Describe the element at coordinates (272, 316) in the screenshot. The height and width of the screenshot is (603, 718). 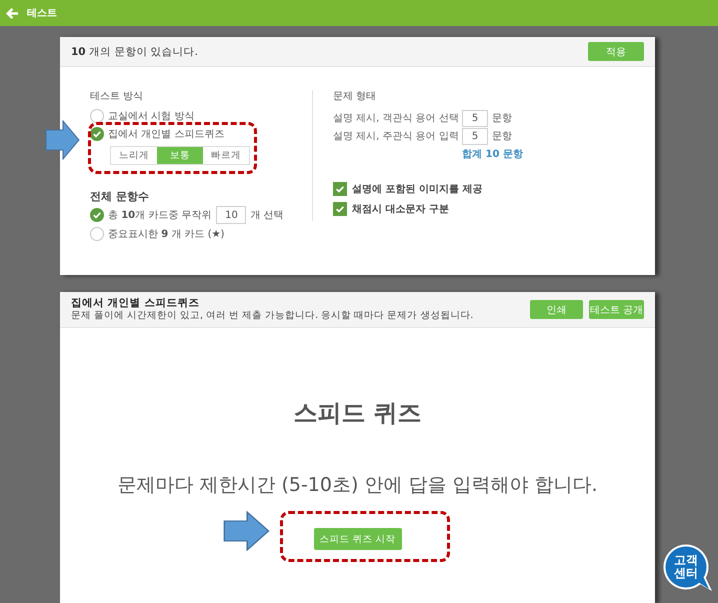
I see `quiz-description: 문제 풀이에 시간제한이 있고, 여러 번 제출 가능합니다. 응시할 때마다 문제가 생성됩니다.` at that location.